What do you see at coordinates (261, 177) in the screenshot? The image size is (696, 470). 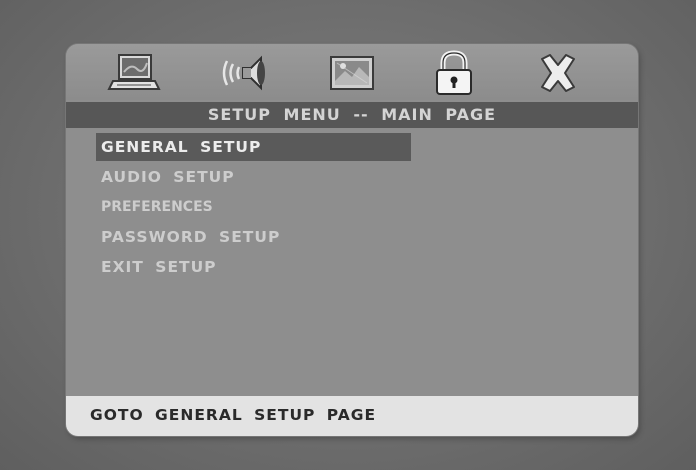 I see `menu-item-audio-setup: AUDIO SETUP` at bounding box center [261, 177].